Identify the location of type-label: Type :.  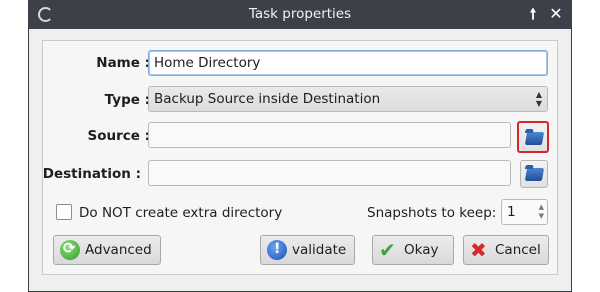
(127, 100).